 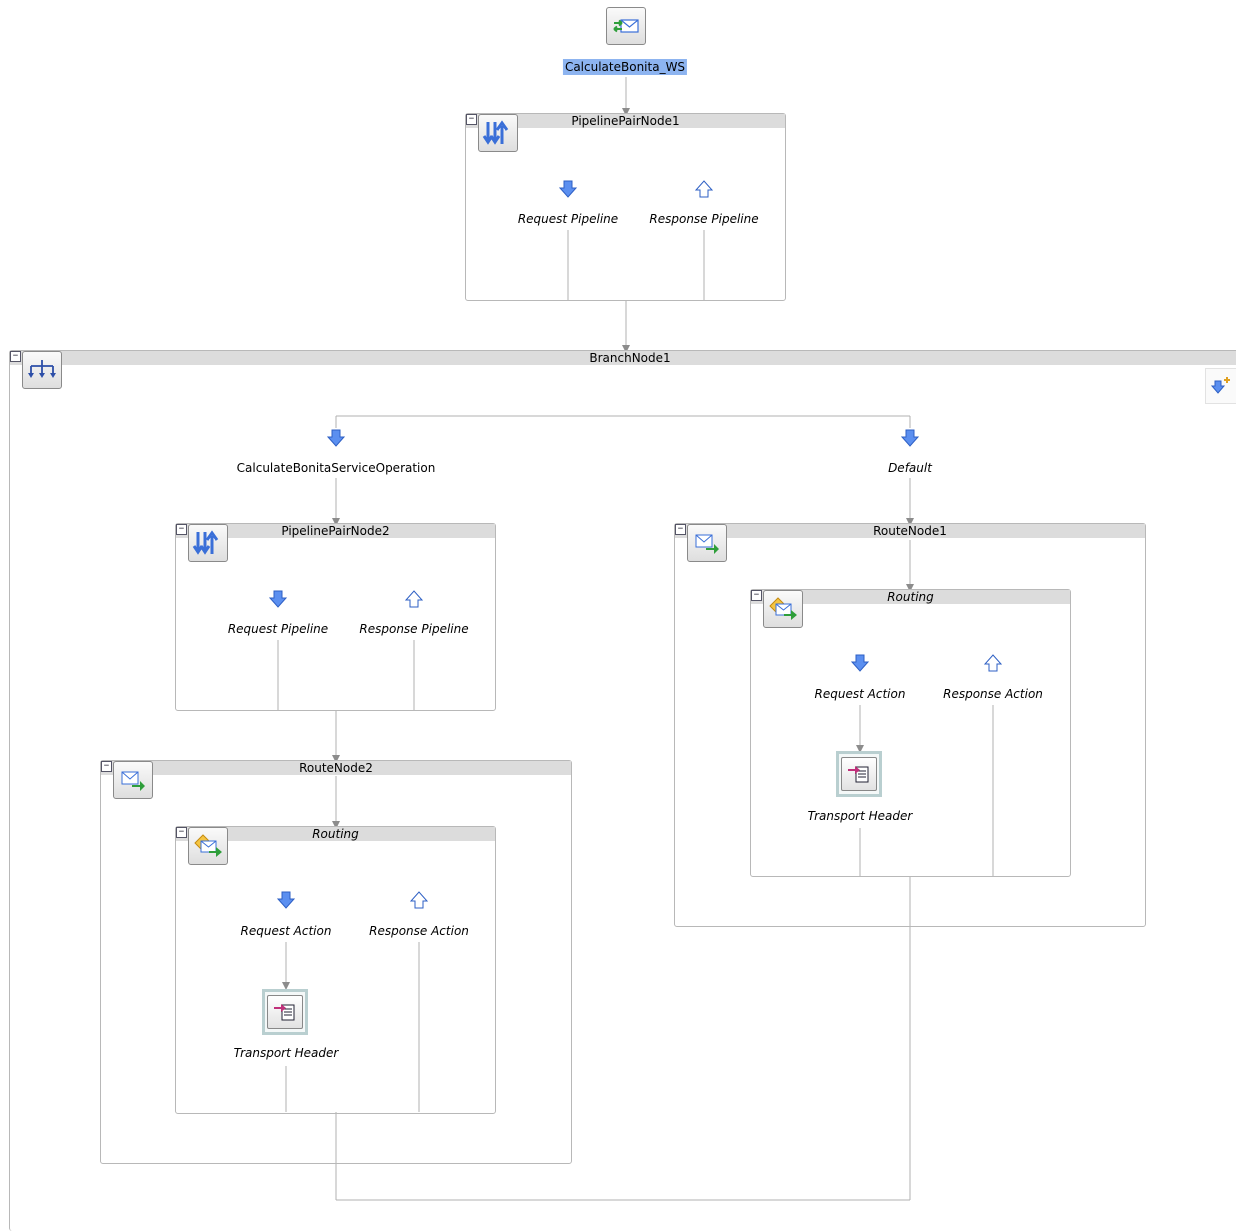 I want to click on branch-node-header: BranchNode1, so click(x=623, y=358).